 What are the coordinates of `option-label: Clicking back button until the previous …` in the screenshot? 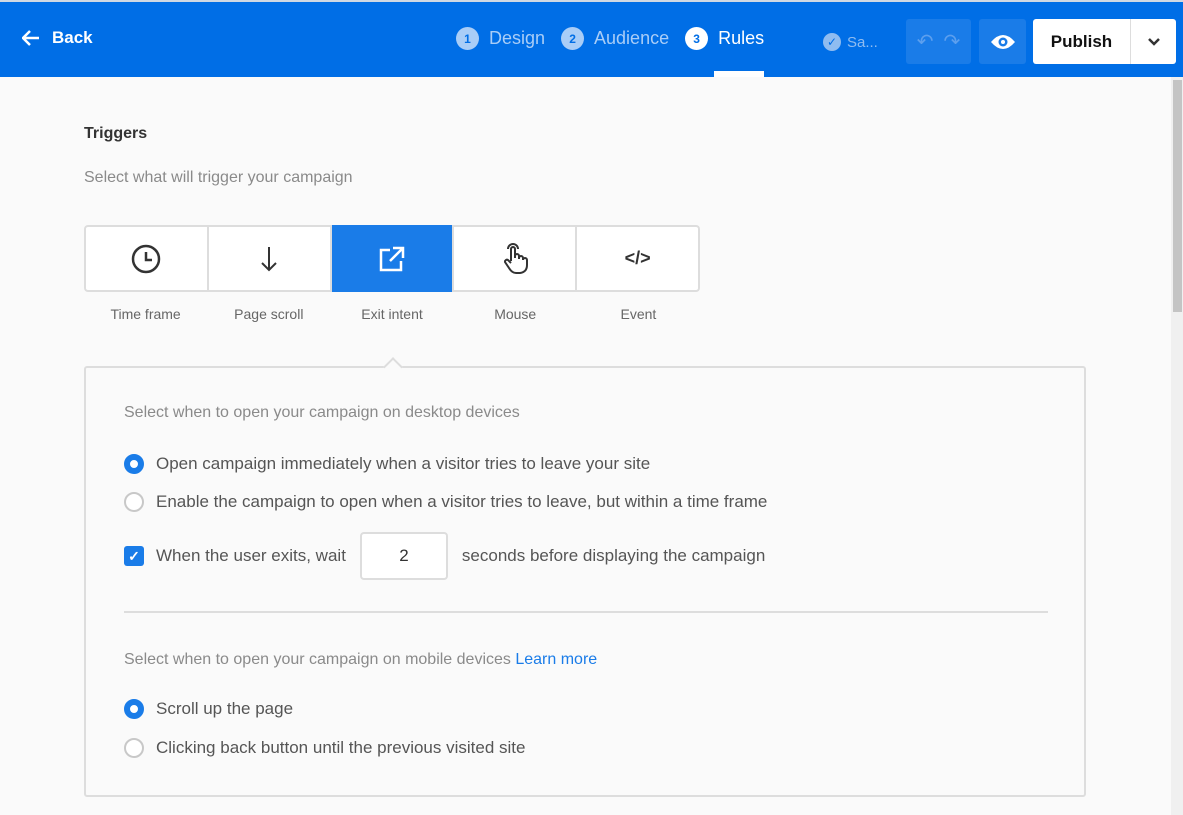 It's located at (341, 747).